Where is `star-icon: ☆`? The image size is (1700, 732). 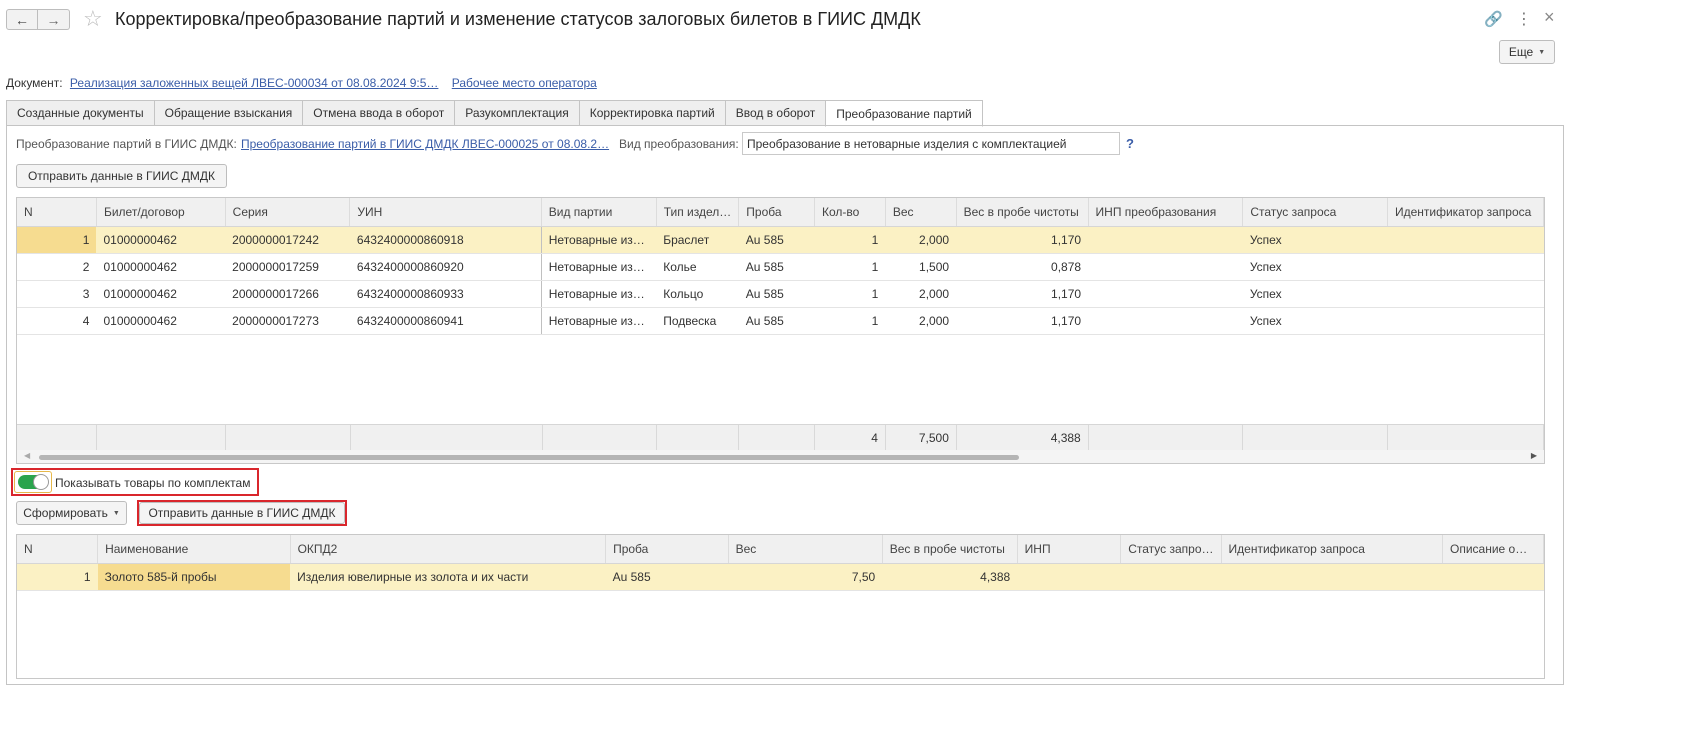 star-icon: ☆ is located at coordinates (93, 19).